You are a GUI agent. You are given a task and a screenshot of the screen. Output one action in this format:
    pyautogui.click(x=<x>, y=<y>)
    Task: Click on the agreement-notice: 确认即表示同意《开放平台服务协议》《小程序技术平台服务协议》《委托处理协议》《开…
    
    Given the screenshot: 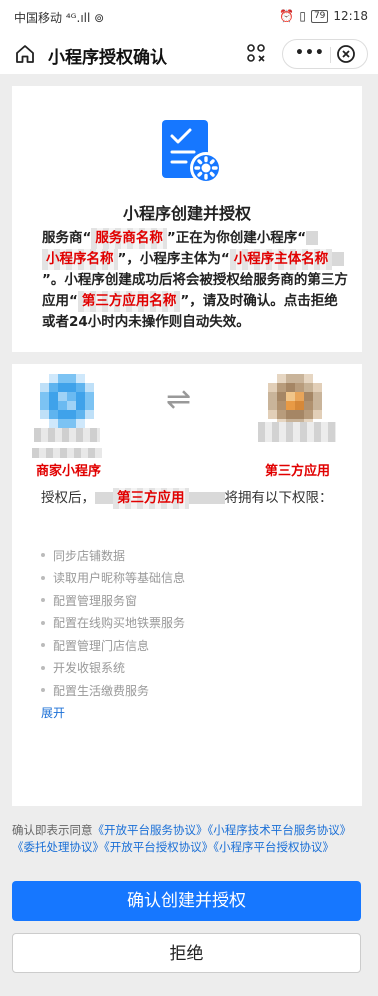 What is the action you would take?
    pyautogui.click(x=189, y=839)
    